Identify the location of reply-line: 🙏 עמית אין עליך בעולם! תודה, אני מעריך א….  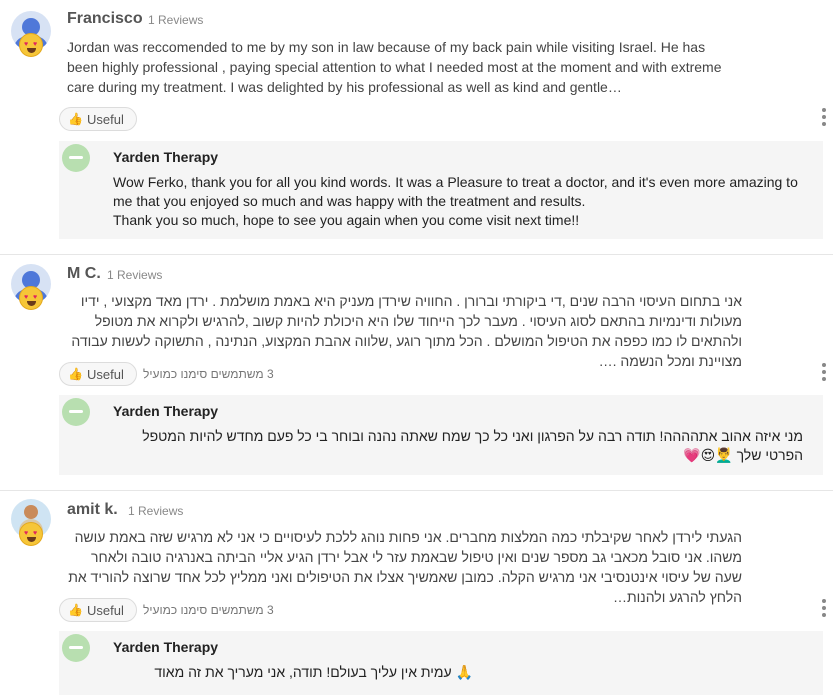
(313, 672).